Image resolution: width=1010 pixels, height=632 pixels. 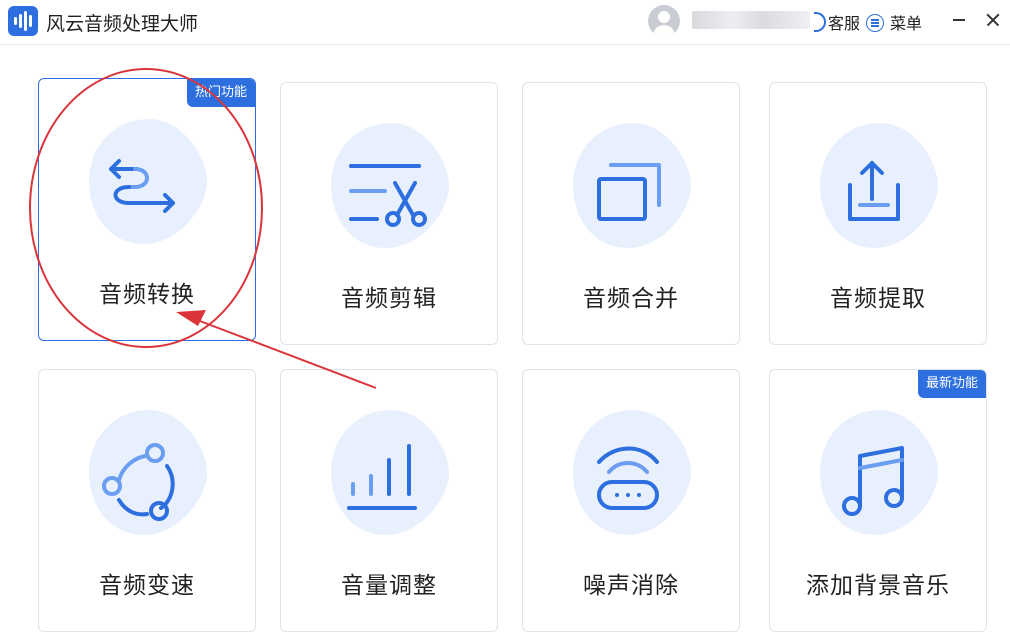 I want to click on app-title: 风云音频处理大师, so click(x=122, y=24).